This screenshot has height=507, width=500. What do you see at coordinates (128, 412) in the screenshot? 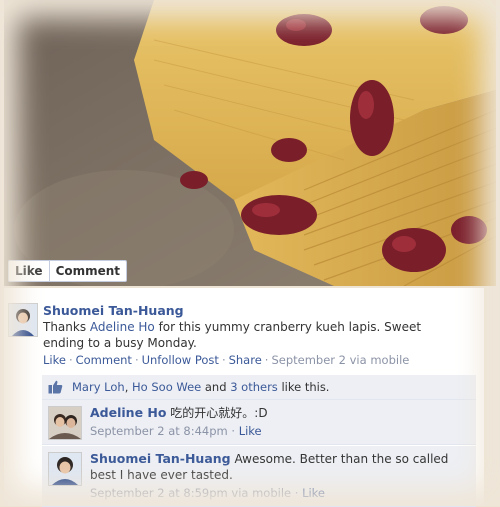
I see `comment-author: Adeline Ho` at bounding box center [128, 412].